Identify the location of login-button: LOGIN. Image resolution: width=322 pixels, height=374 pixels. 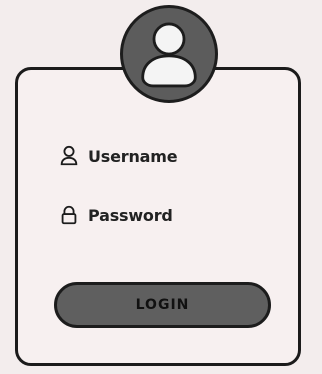
(162, 305).